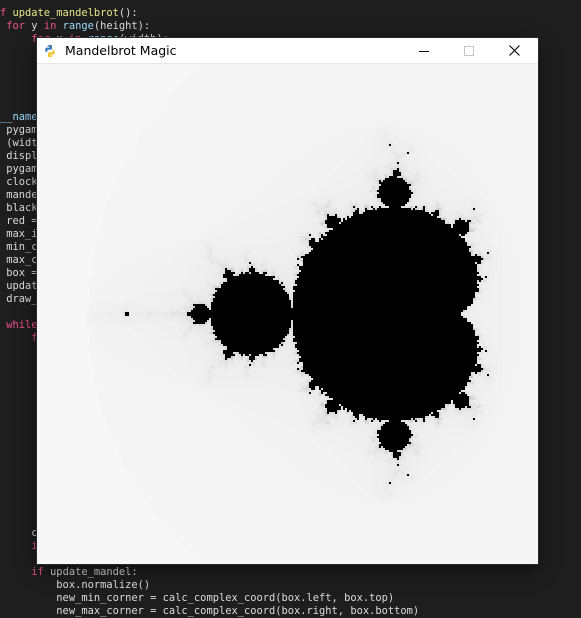 This screenshot has height=618, width=581. Describe the element at coordinates (287, 51) in the screenshot. I see `title-bar: Mandelbrot Magic` at that location.